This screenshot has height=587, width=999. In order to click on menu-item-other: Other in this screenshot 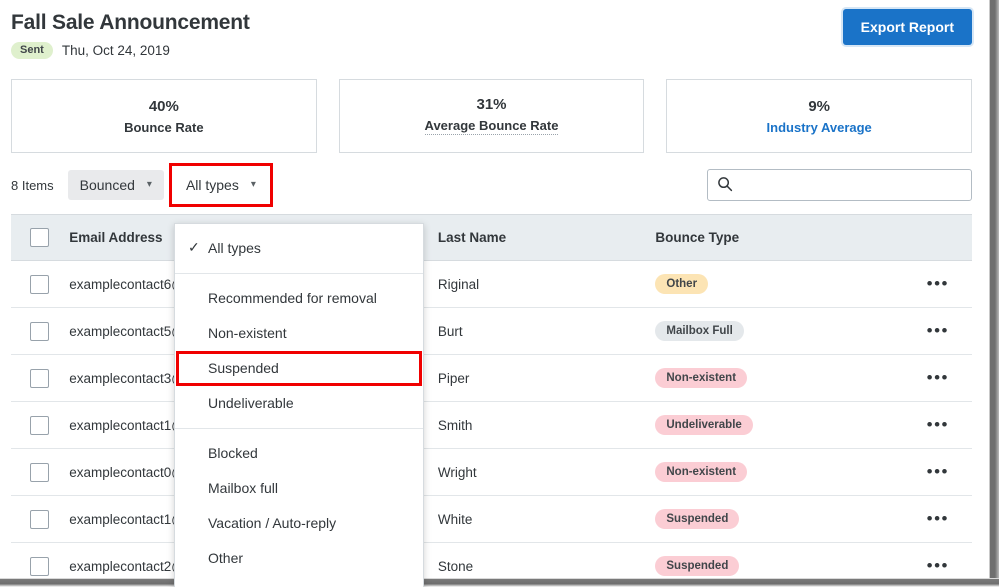, I will do `click(299, 558)`.